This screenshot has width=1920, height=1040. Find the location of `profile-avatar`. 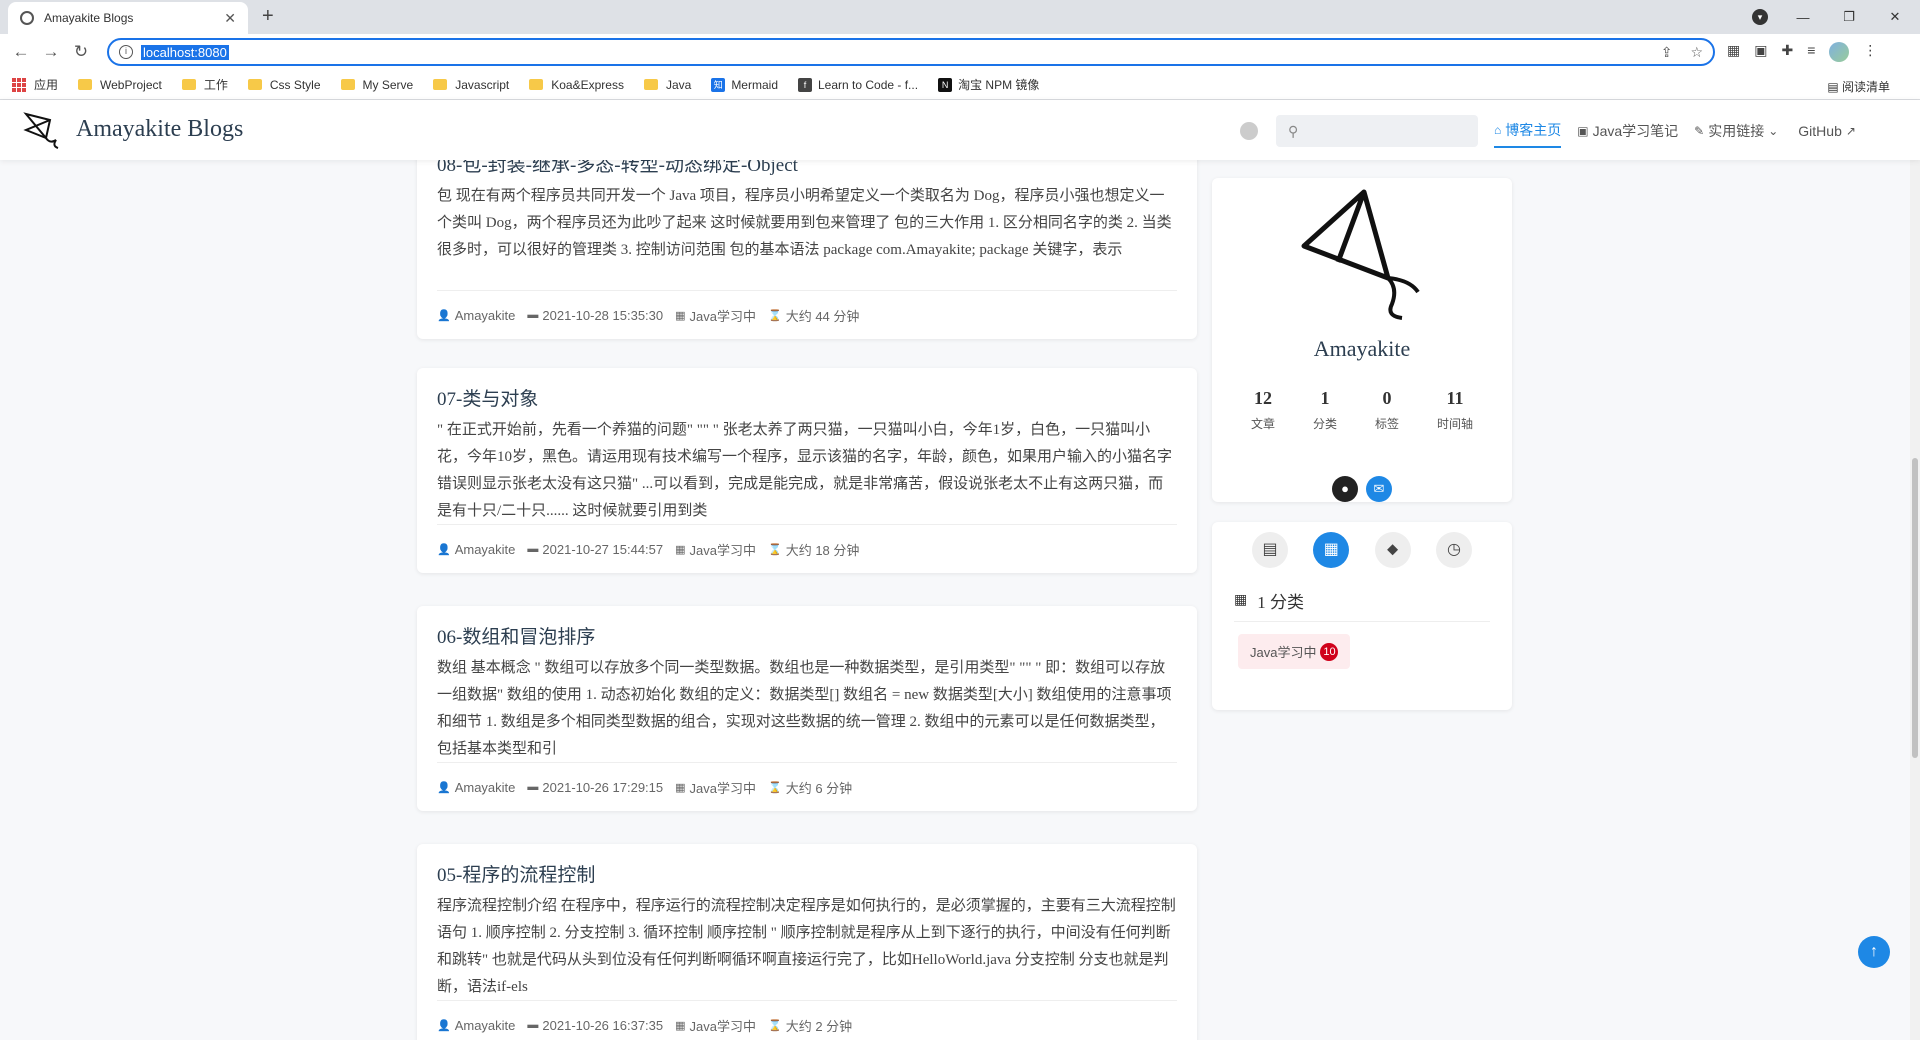

profile-avatar is located at coordinates (1839, 52).